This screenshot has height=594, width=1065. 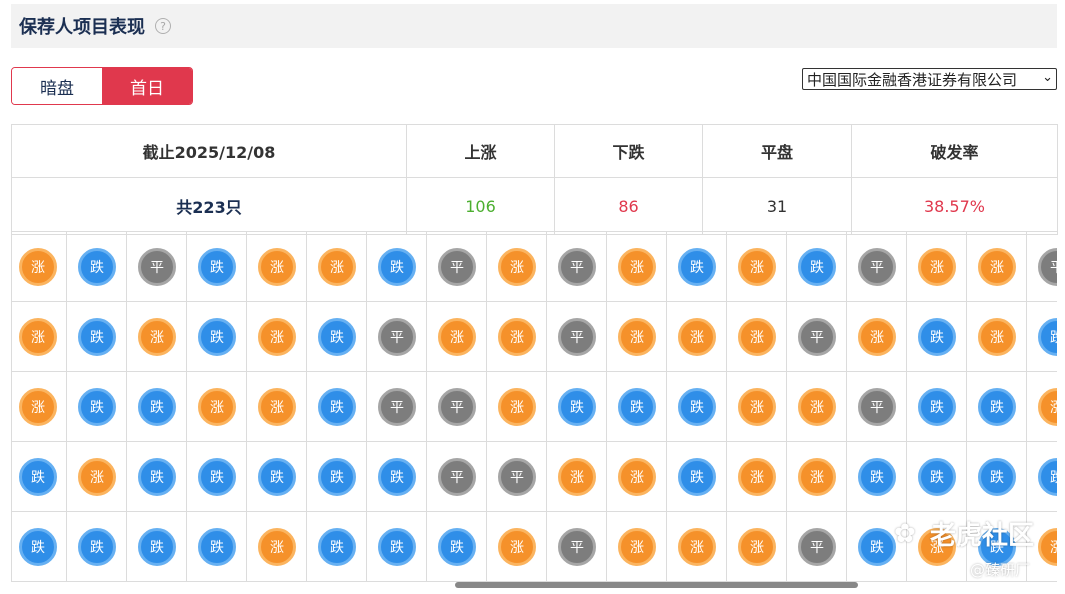 What do you see at coordinates (57, 86) in the screenshot?
I see `tab-dark-market: 暗盘` at bounding box center [57, 86].